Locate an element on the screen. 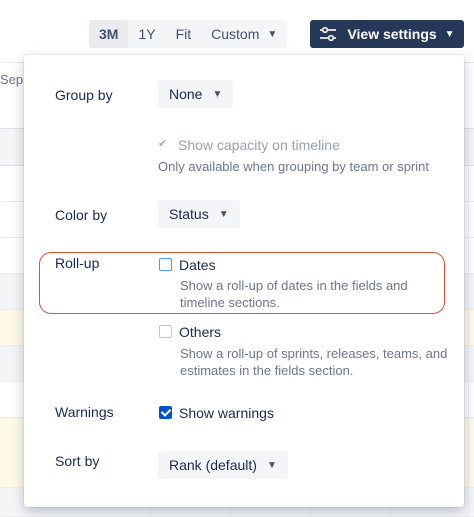  sort-by-value: Rank (default) is located at coordinates (213, 465).